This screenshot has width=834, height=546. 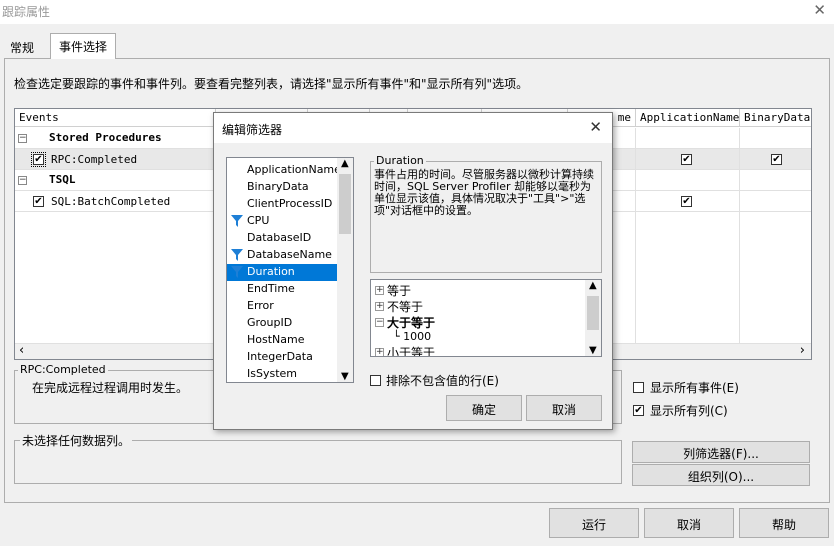 I want to click on tree-node-value: └ 1000, so click(x=412, y=336).